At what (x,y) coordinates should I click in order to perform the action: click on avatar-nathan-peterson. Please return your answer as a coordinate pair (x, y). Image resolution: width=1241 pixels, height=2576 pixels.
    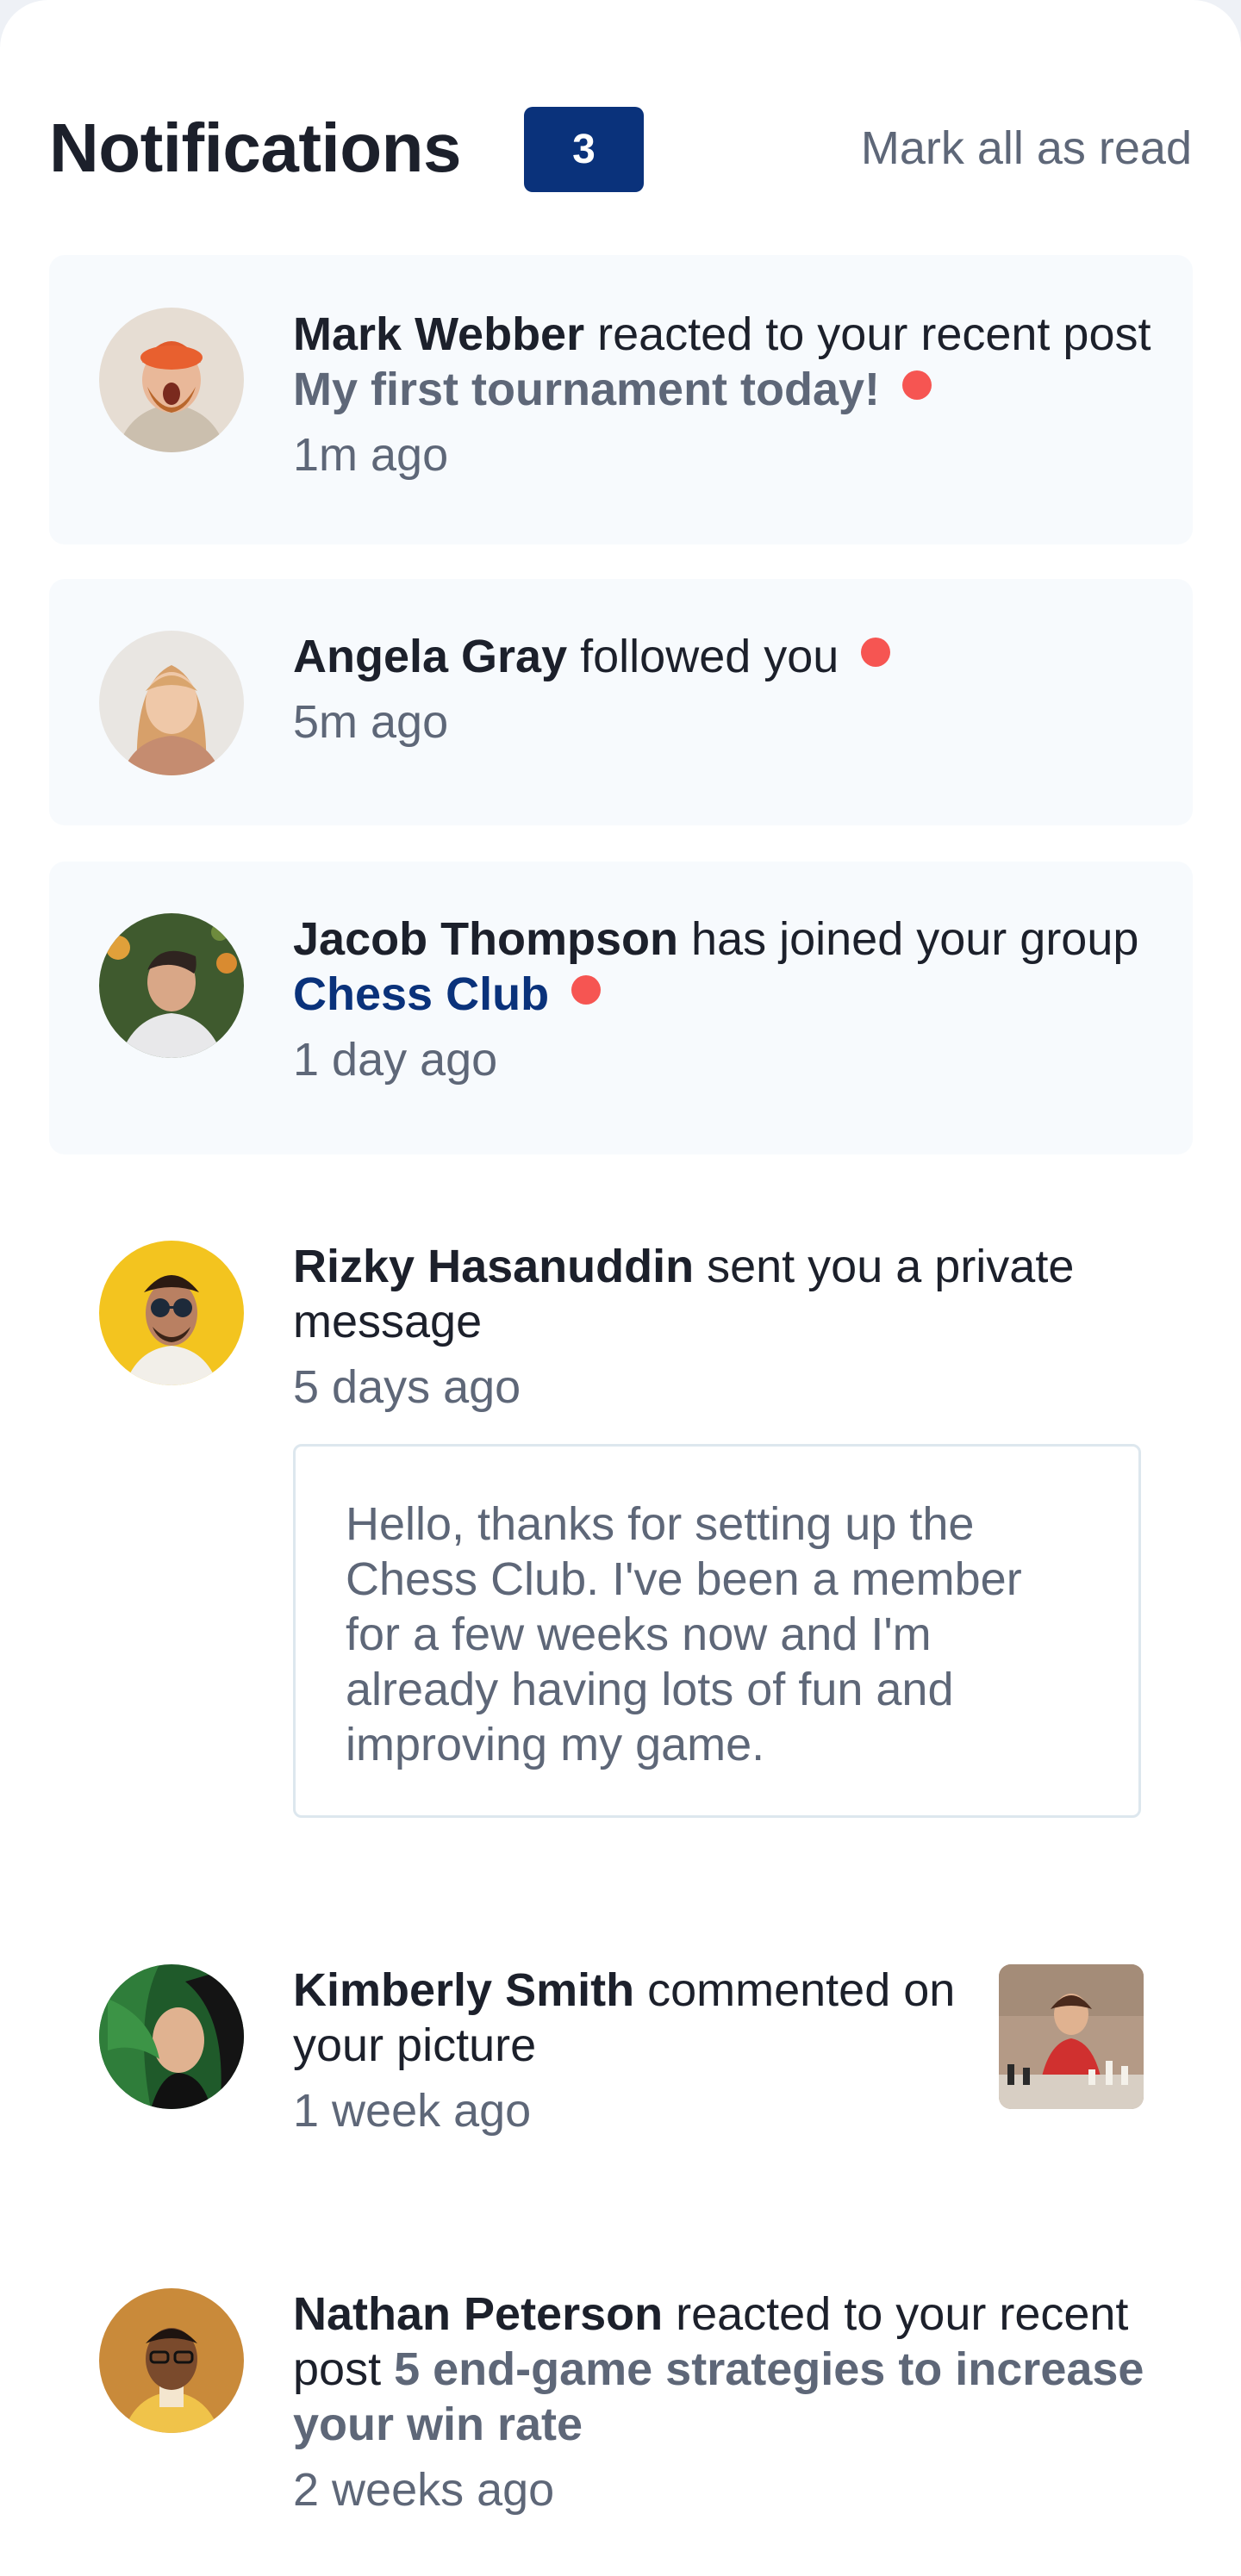
    Looking at the image, I should click on (172, 2361).